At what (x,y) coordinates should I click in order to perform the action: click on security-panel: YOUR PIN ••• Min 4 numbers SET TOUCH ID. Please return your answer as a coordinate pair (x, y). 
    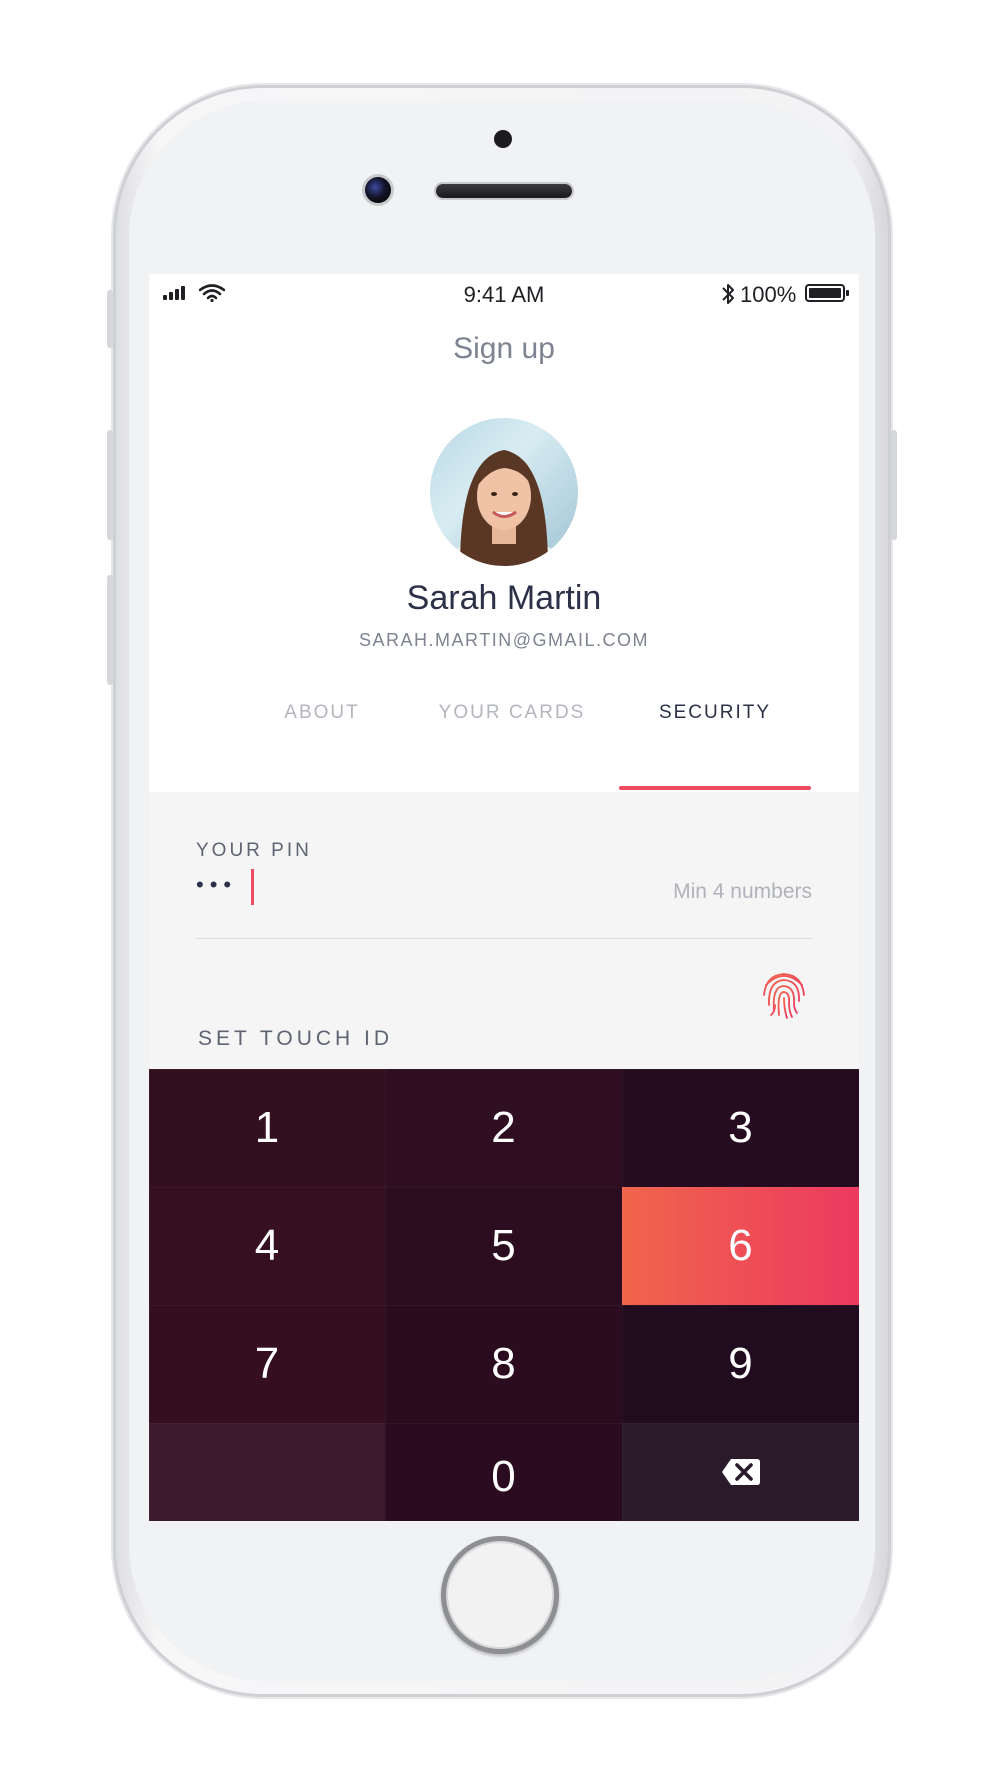
    Looking at the image, I should click on (504, 930).